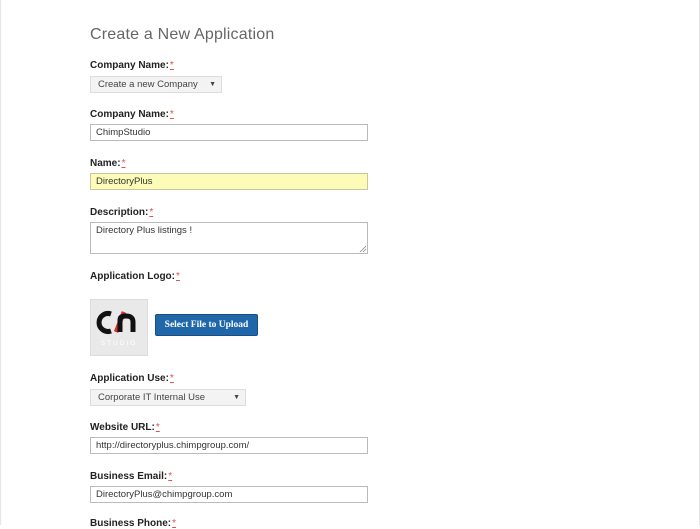 The image size is (700, 529). I want to click on website-input: http://directoryplus.chimpgroup.com/, so click(229, 445).